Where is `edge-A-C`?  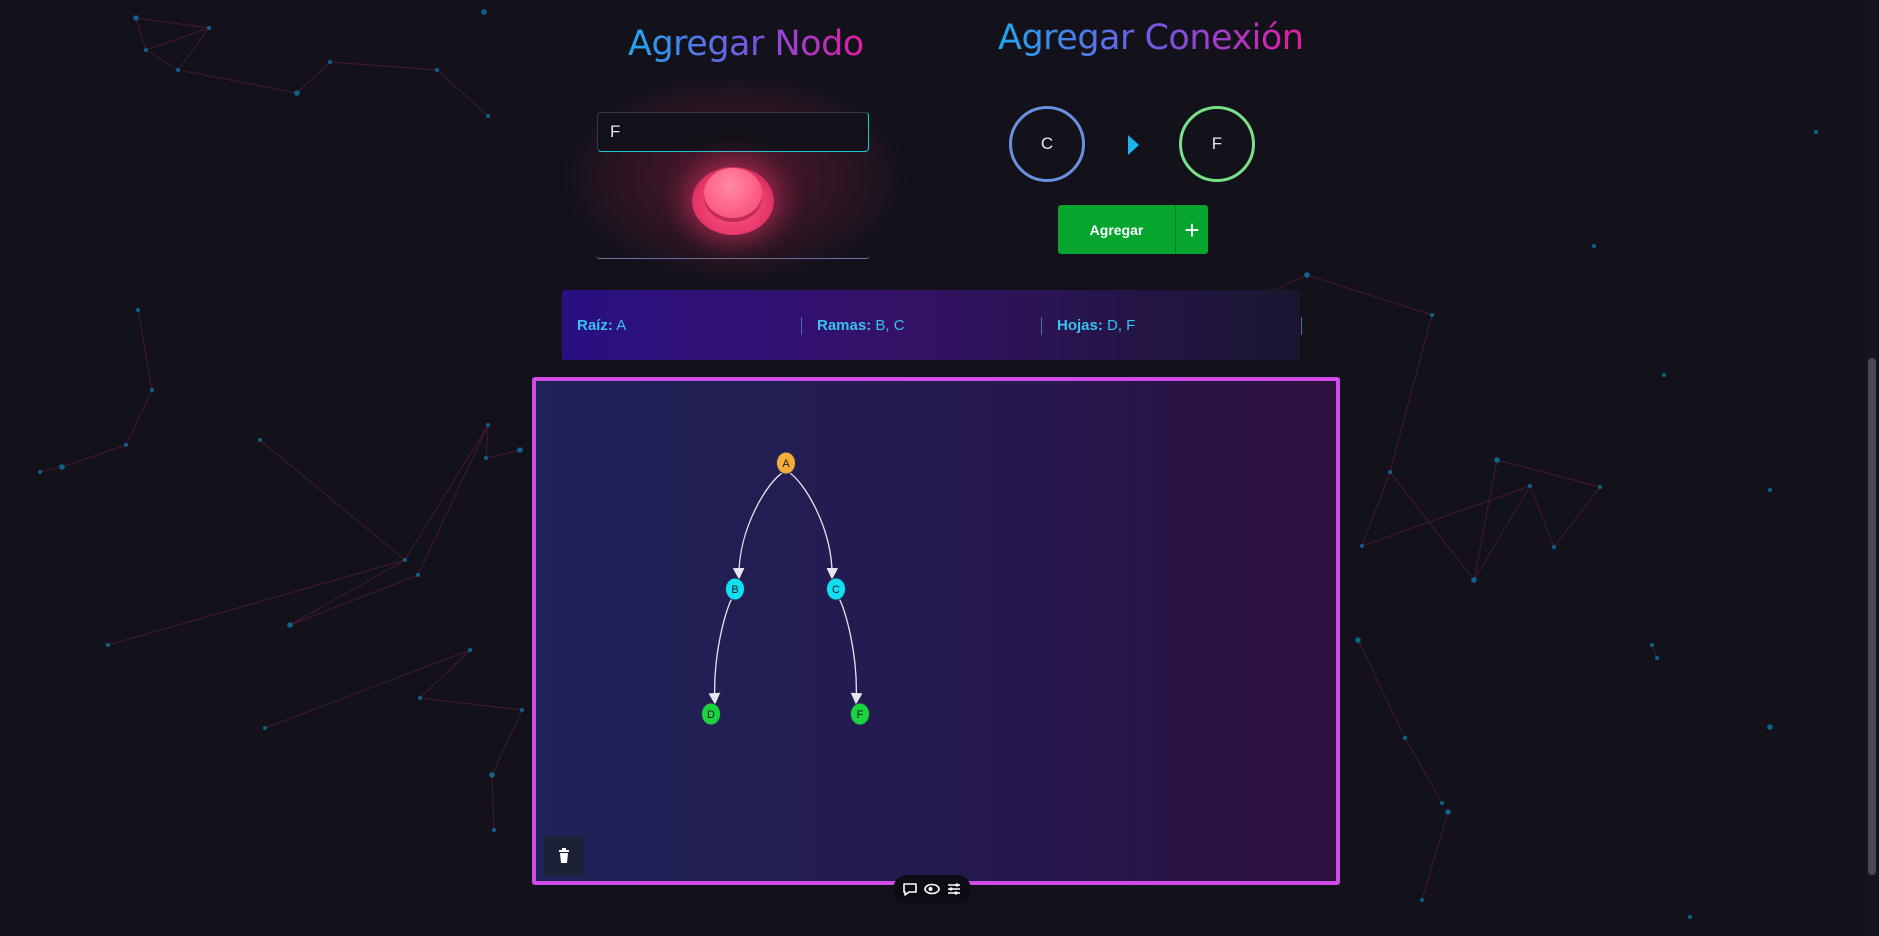 edge-A-C is located at coordinates (813, 525).